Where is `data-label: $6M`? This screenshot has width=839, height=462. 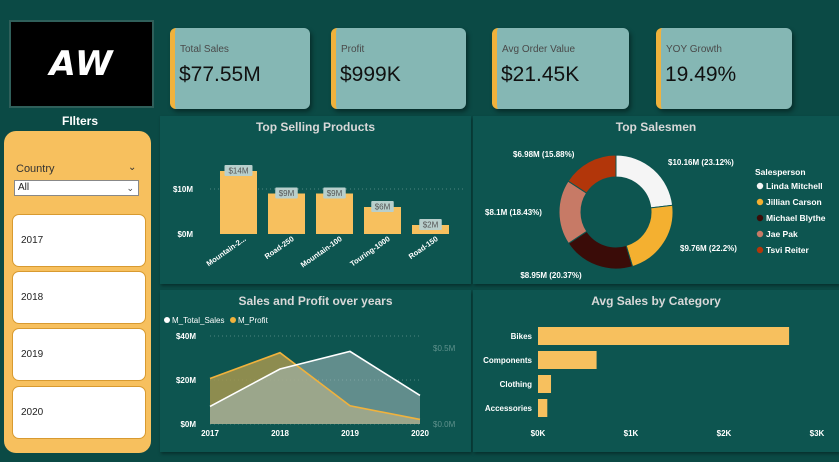
data-label: $6M is located at coordinates (383, 207).